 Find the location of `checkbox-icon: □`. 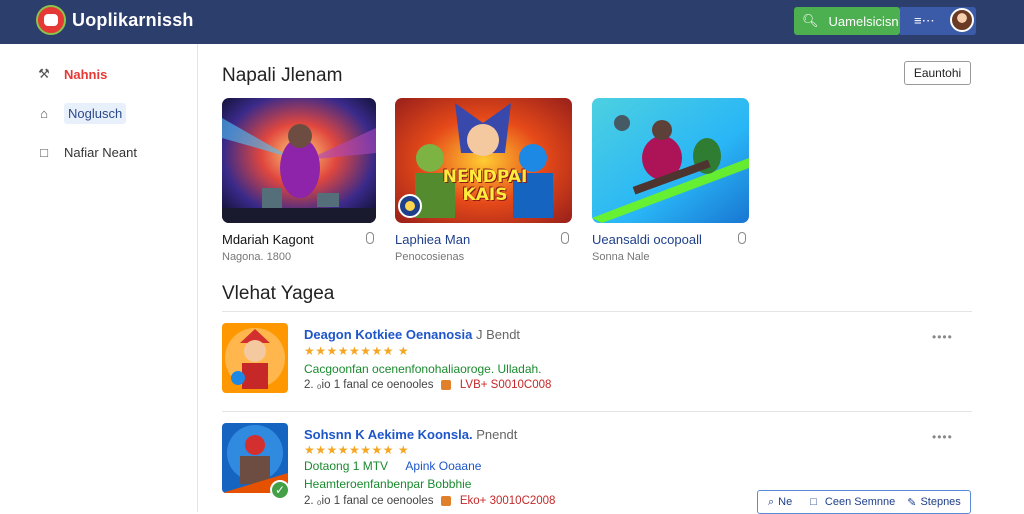

checkbox-icon: □ is located at coordinates (813, 502).